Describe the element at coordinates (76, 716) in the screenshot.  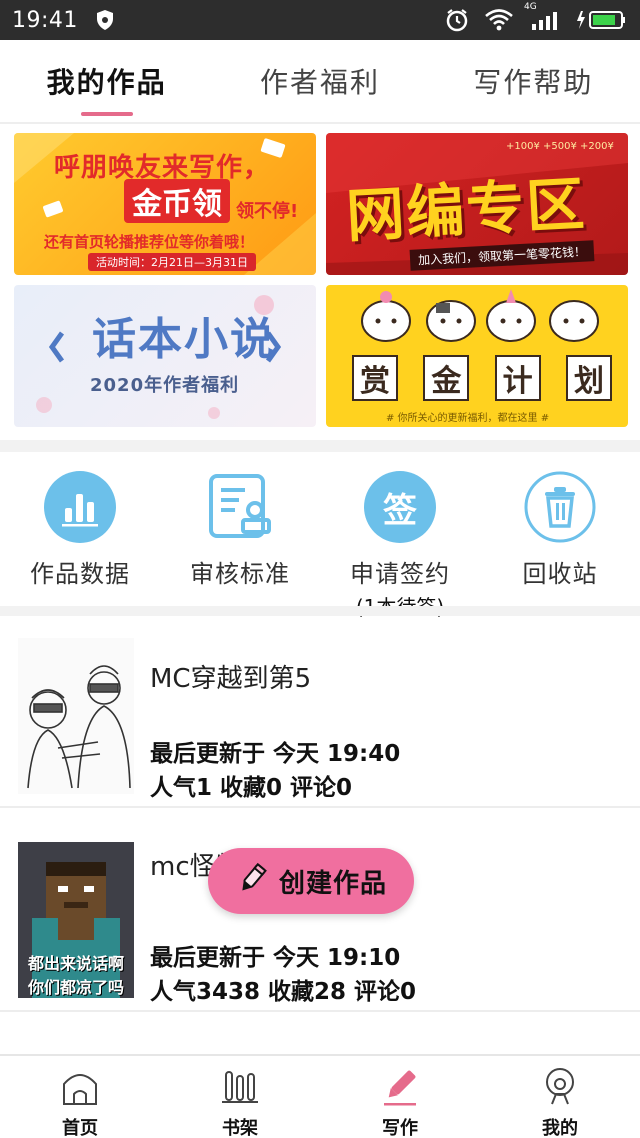
I see `work-cover-image` at that location.